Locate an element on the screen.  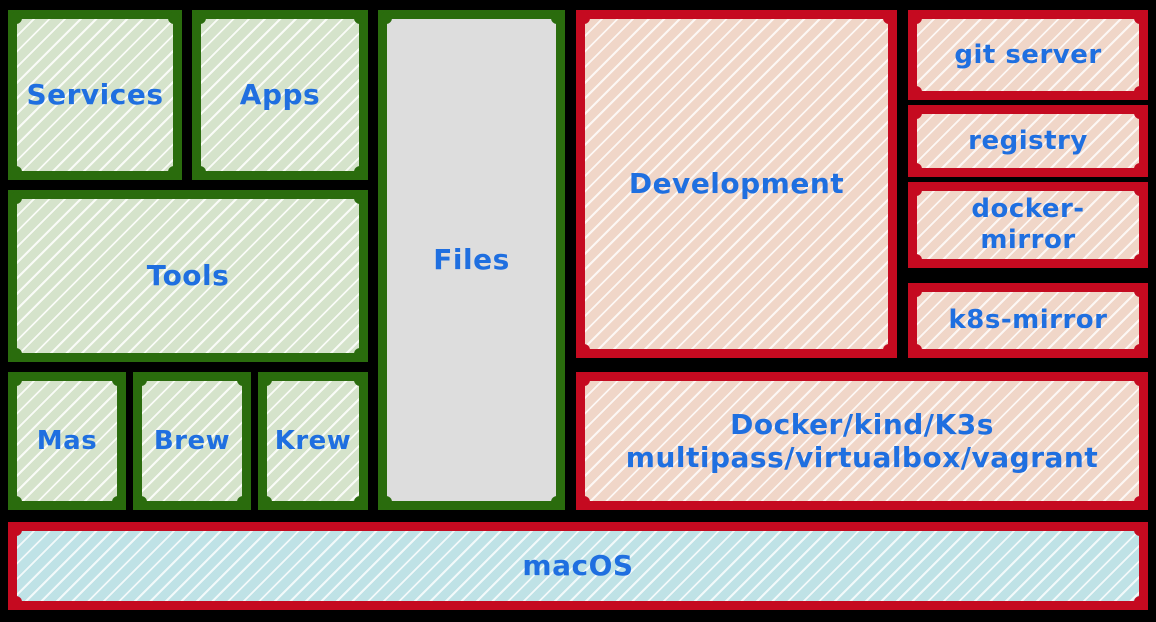
box-macos-label: macOS is located at coordinates (578, 566).